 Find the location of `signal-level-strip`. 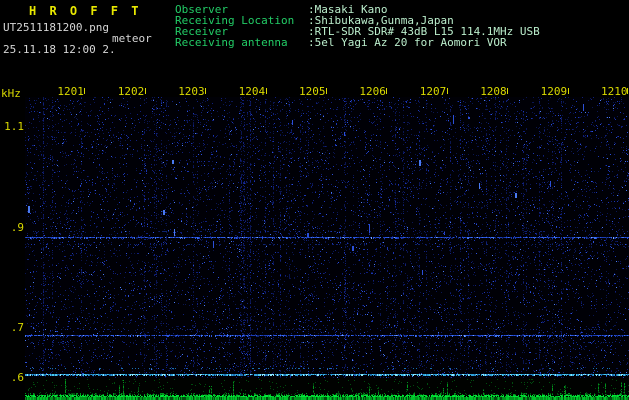

signal-level-strip is located at coordinates (327, 389).